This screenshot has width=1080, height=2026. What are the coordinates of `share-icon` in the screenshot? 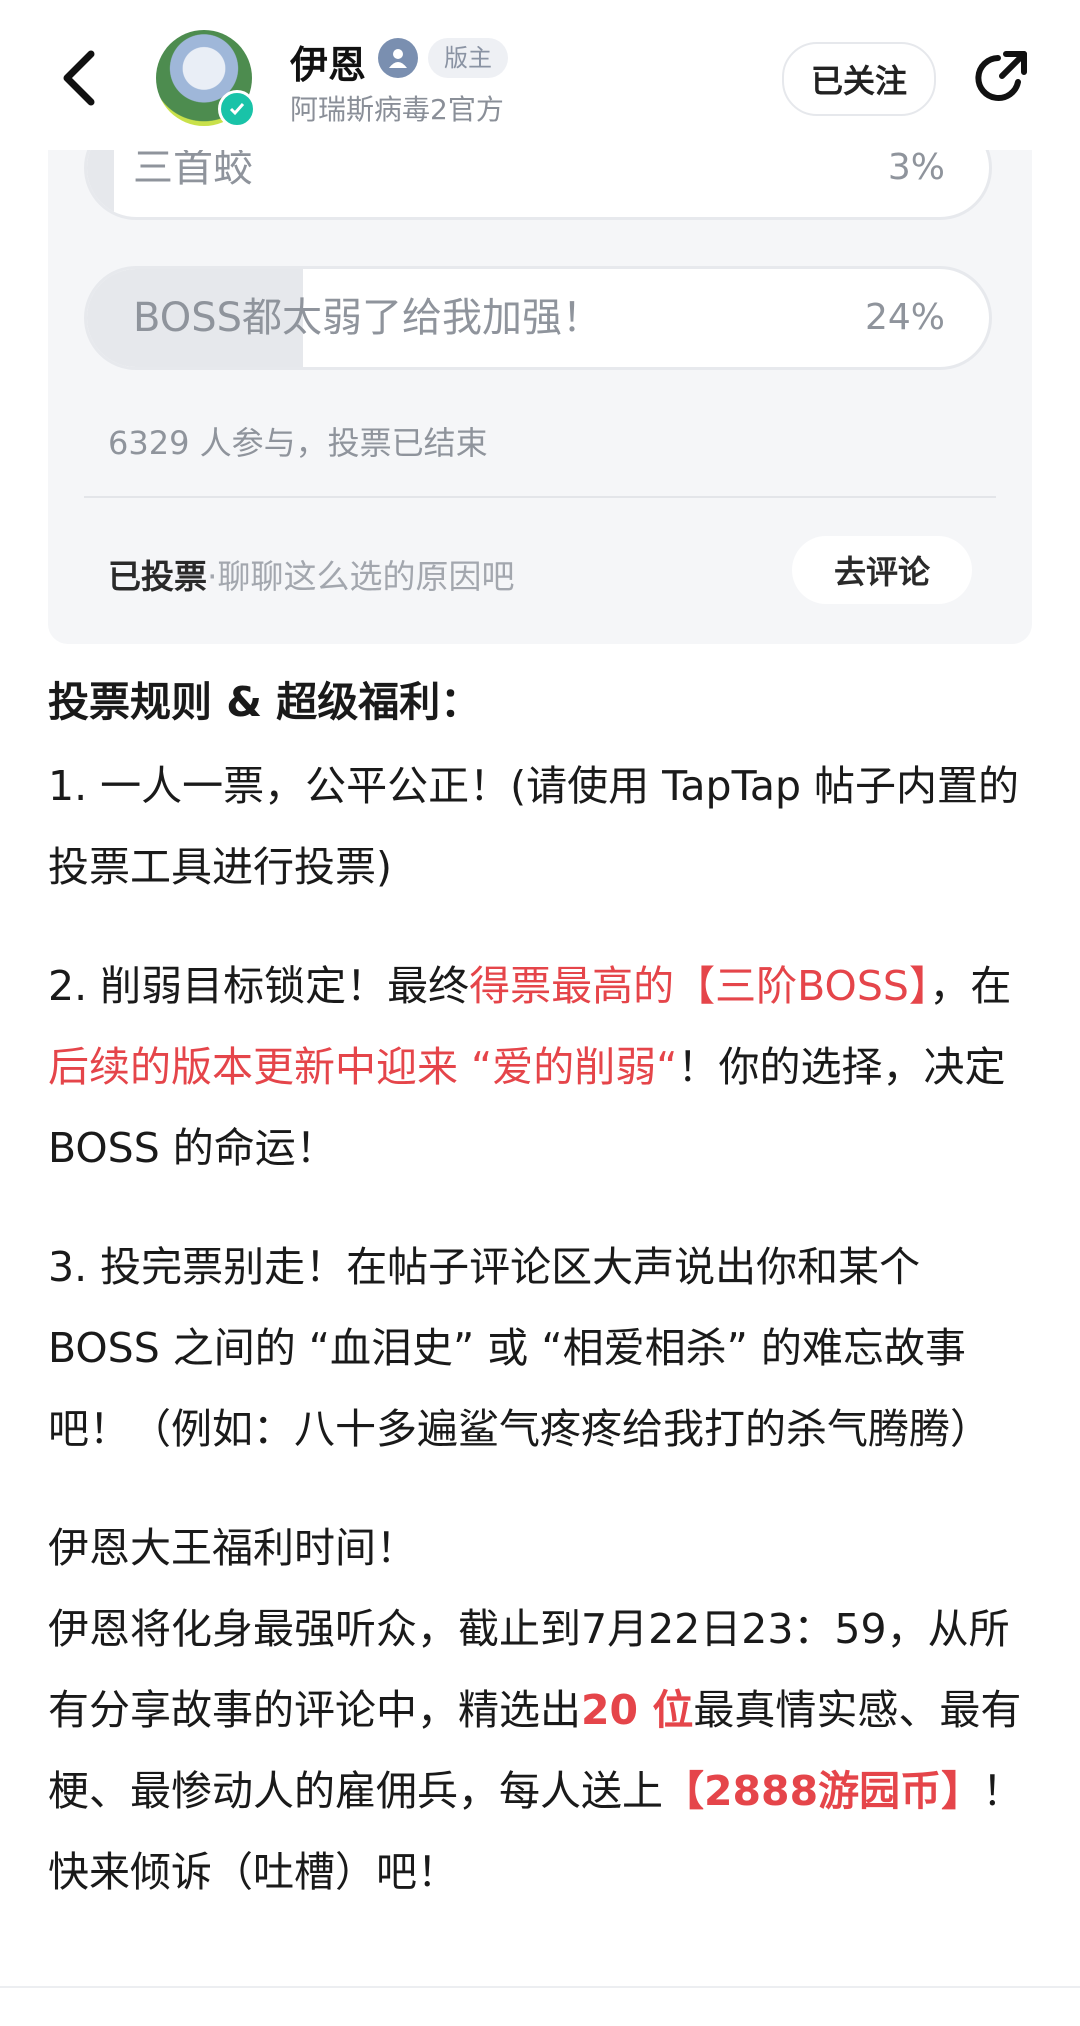 It's located at (1001, 76).